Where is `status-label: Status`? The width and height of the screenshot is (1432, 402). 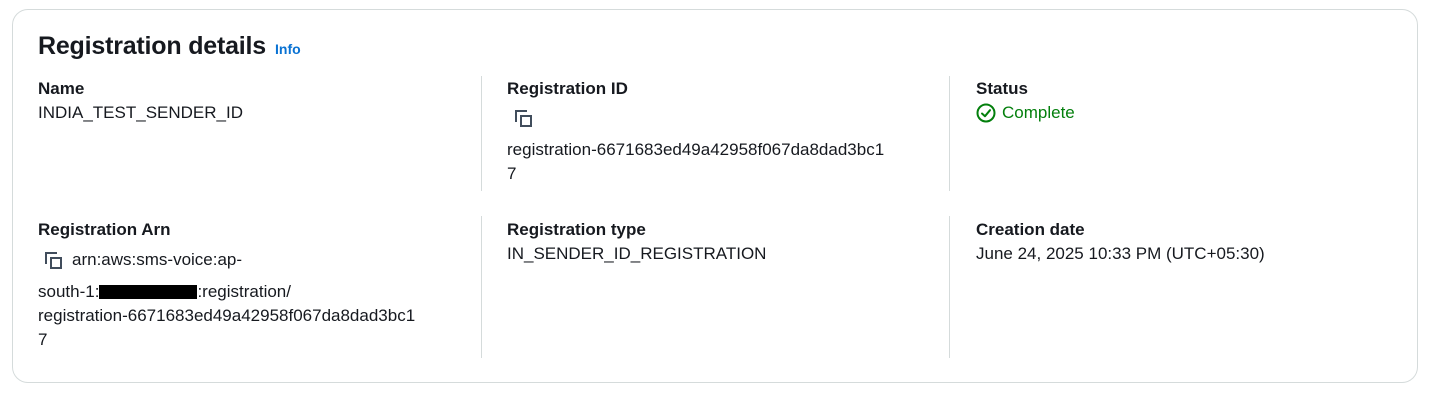 status-label: Status is located at coordinates (1002, 88).